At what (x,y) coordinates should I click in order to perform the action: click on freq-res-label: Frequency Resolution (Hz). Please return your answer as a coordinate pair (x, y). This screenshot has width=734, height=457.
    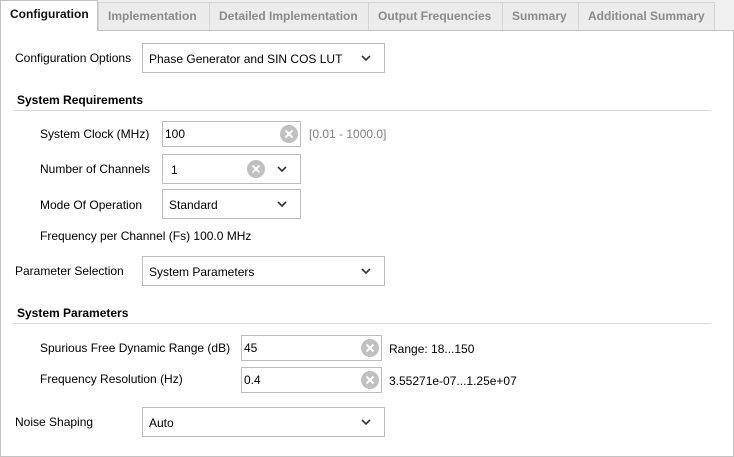
    Looking at the image, I should click on (111, 379).